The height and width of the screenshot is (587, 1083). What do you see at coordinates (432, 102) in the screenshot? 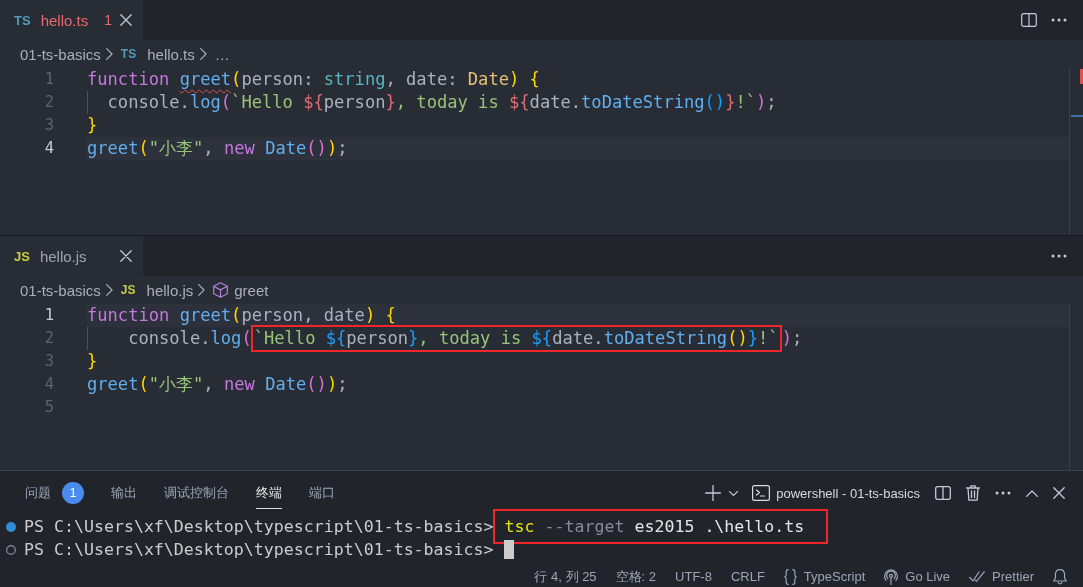
I see `code-line: console.log(`Hello ${person}, today is ${date.toDateString()}!`);` at bounding box center [432, 102].